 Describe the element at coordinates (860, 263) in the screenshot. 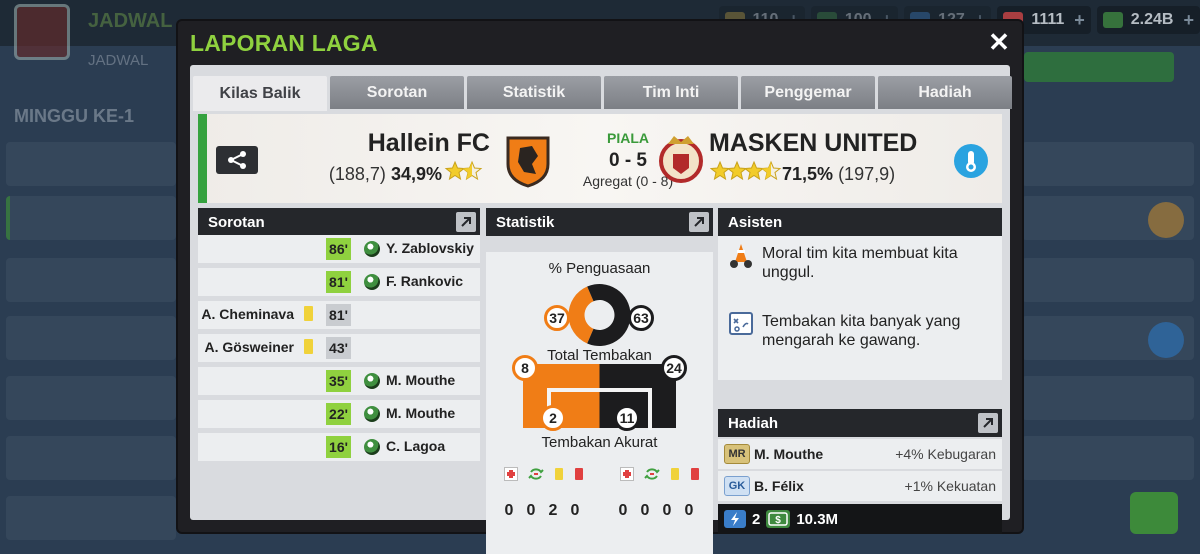

I see `assistant-tip: Moral tim kita membuat kita unggul.` at that location.